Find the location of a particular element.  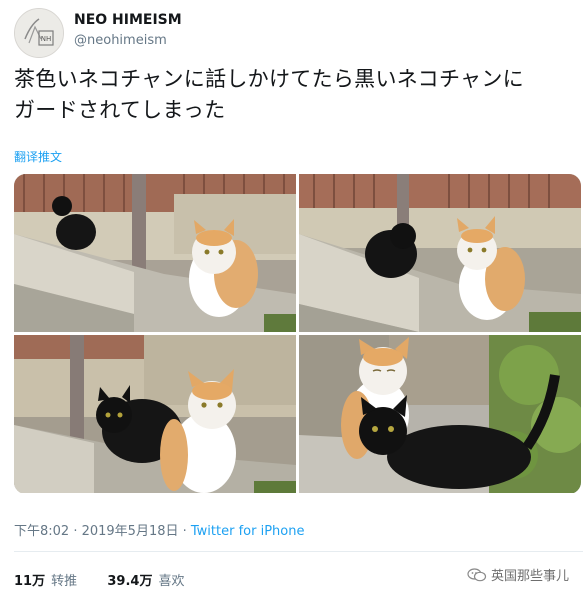

tweet-stats: 11万 转推 39.4万 喜欢 is located at coordinates (99, 579).